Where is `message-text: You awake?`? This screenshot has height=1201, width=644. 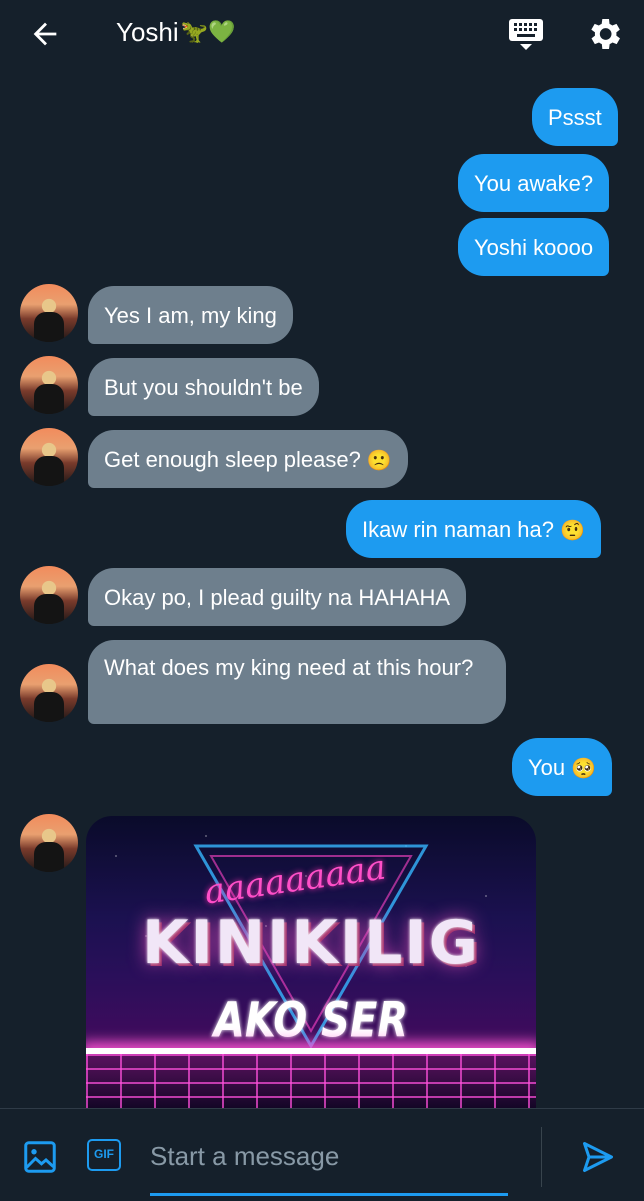
message-text: You awake? is located at coordinates (534, 183).